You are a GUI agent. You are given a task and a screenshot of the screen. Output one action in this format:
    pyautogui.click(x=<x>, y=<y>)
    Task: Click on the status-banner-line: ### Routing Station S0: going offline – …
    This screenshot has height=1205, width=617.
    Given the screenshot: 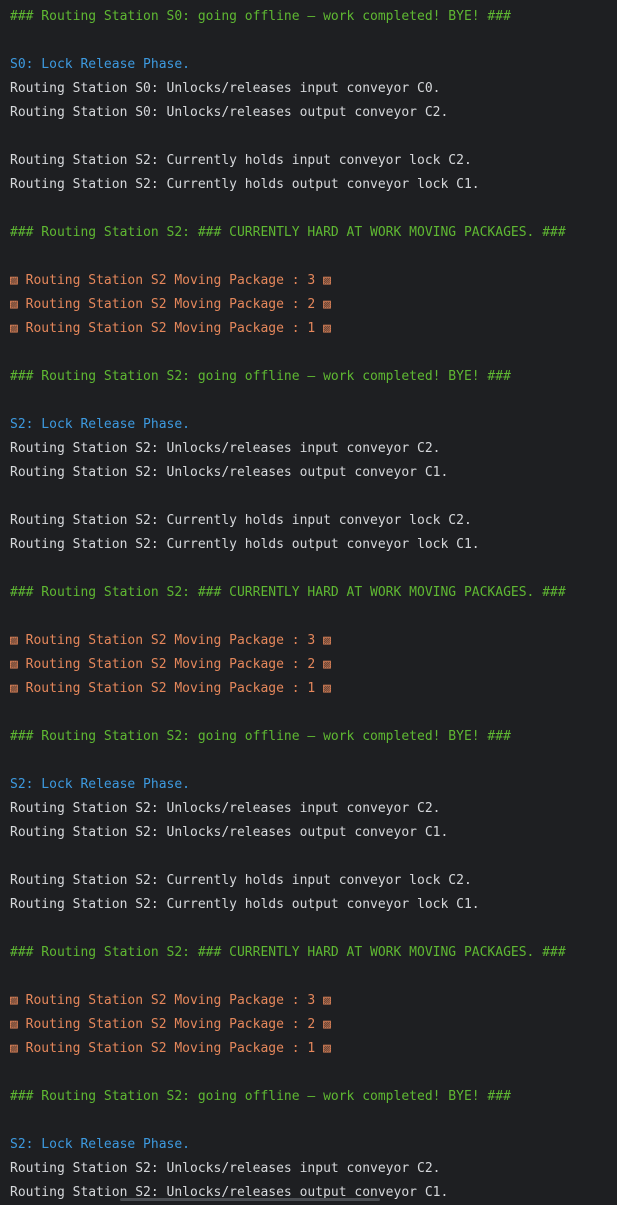 What is the action you would take?
    pyautogui.click(x=260, y=16)
    